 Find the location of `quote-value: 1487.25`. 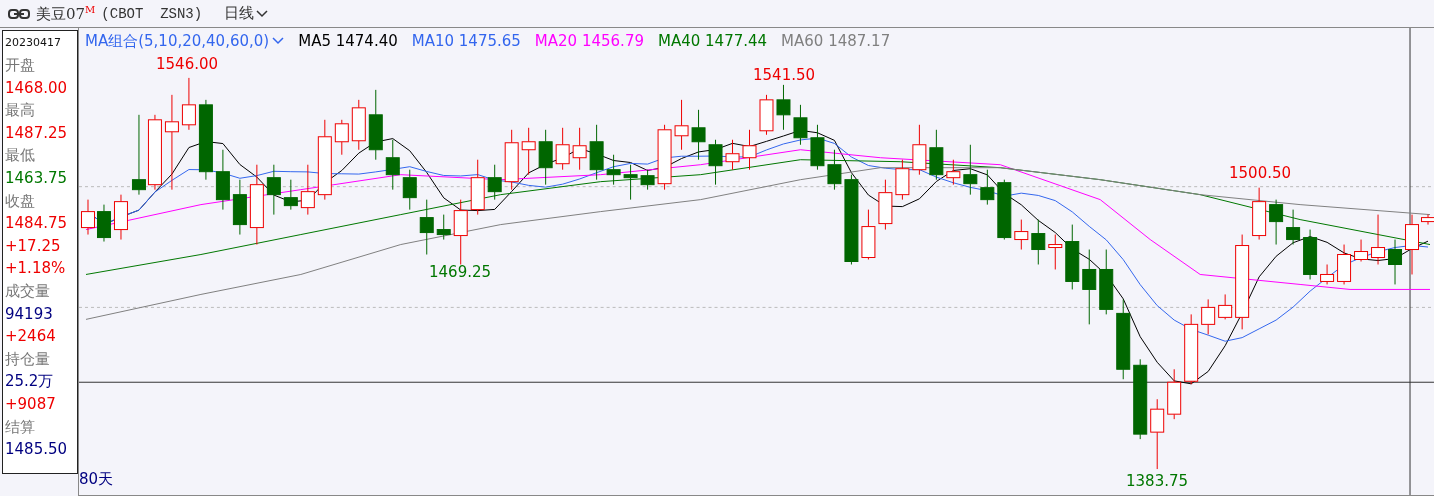

quote-value: 1487.25 is located at coordinates (37, 133).